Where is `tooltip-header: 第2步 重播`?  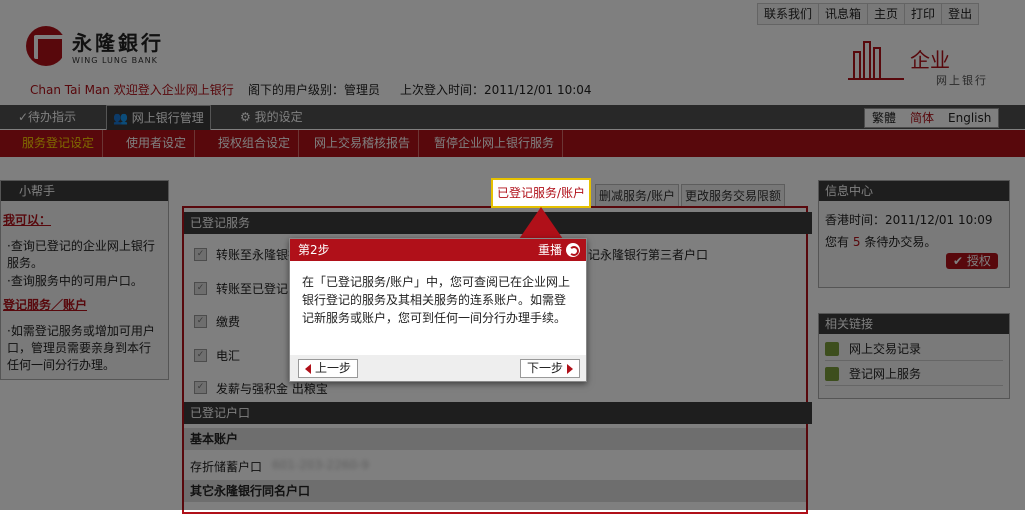
tooltip-header: 第2步 重播 is located at coordinates (438, 250).